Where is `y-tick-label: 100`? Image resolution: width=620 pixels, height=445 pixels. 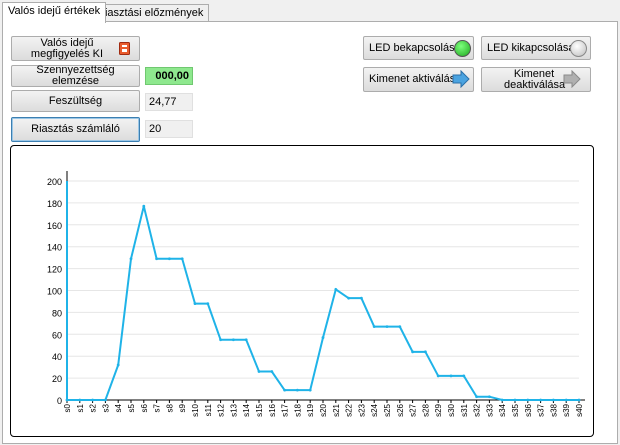
y-tick-label: 100 is located at coordinates (54, 292).